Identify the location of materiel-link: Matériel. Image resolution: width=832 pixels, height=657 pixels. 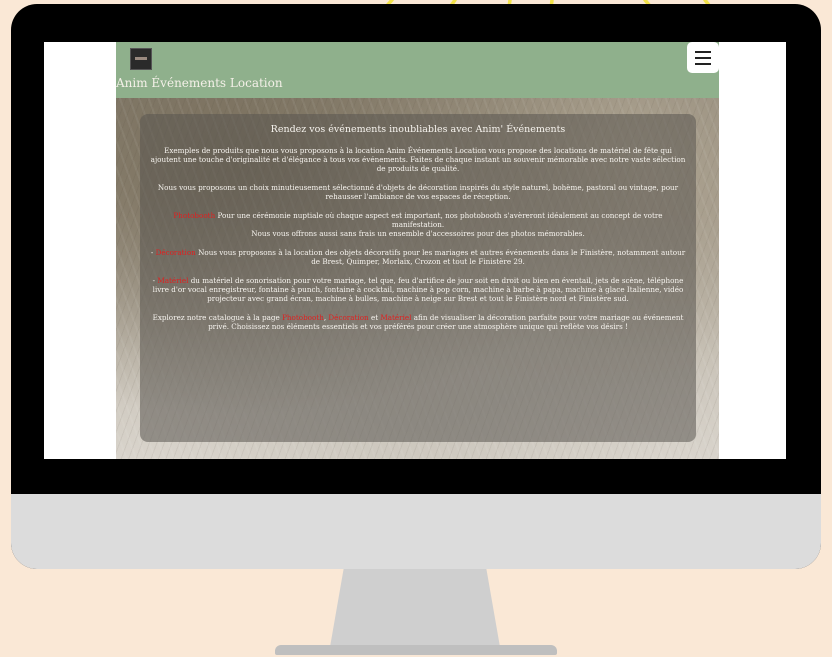
(172, 280).